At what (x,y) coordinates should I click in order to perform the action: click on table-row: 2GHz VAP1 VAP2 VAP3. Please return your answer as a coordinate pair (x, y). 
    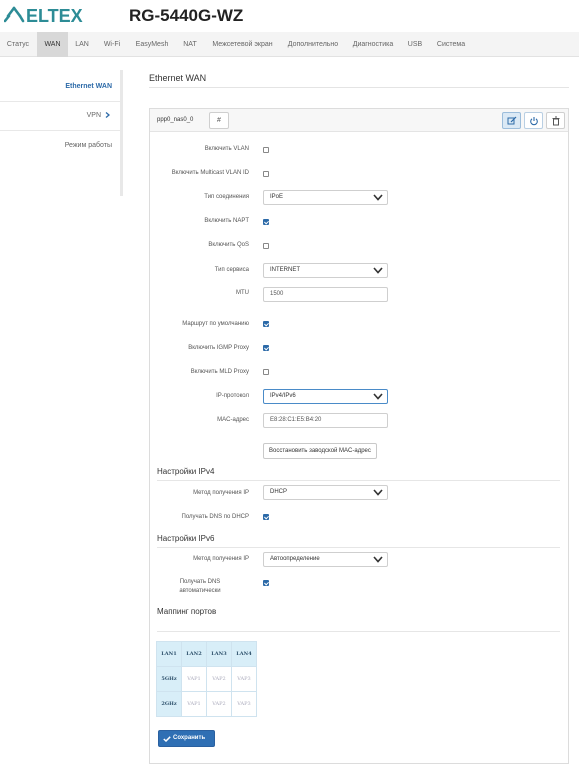
    Looking at the image, I should click on (206, 704).